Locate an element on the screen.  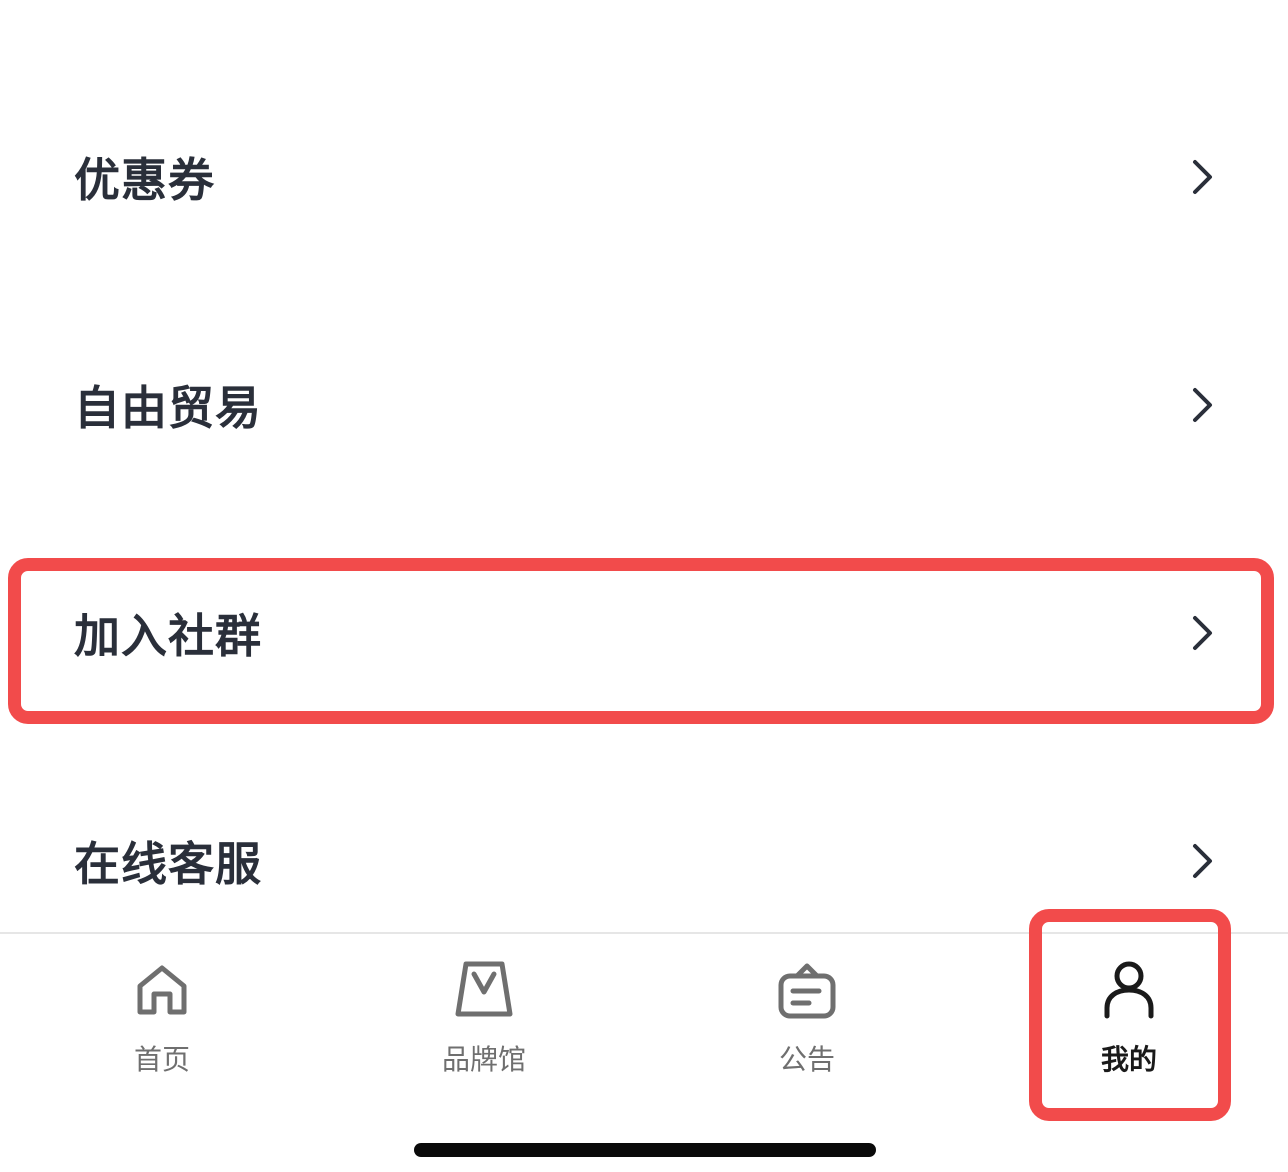
menu-item-customer-service: 在线客服 is located at coordinates (644, 861).